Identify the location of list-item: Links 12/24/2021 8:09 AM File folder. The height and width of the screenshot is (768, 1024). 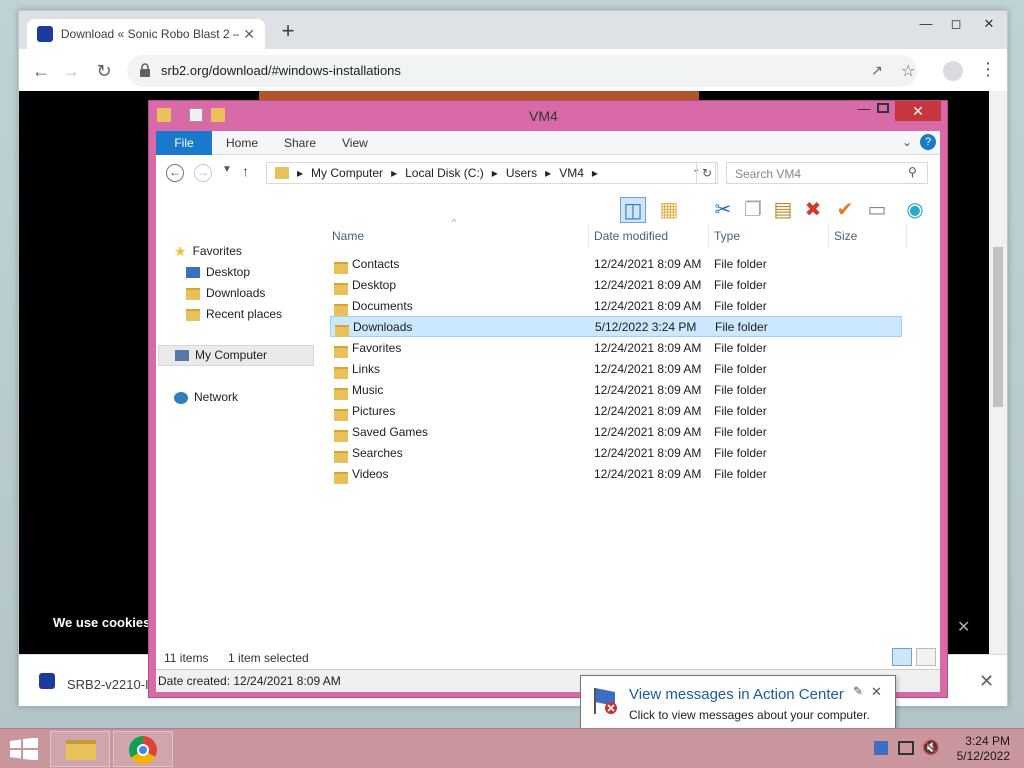
(616, 368).